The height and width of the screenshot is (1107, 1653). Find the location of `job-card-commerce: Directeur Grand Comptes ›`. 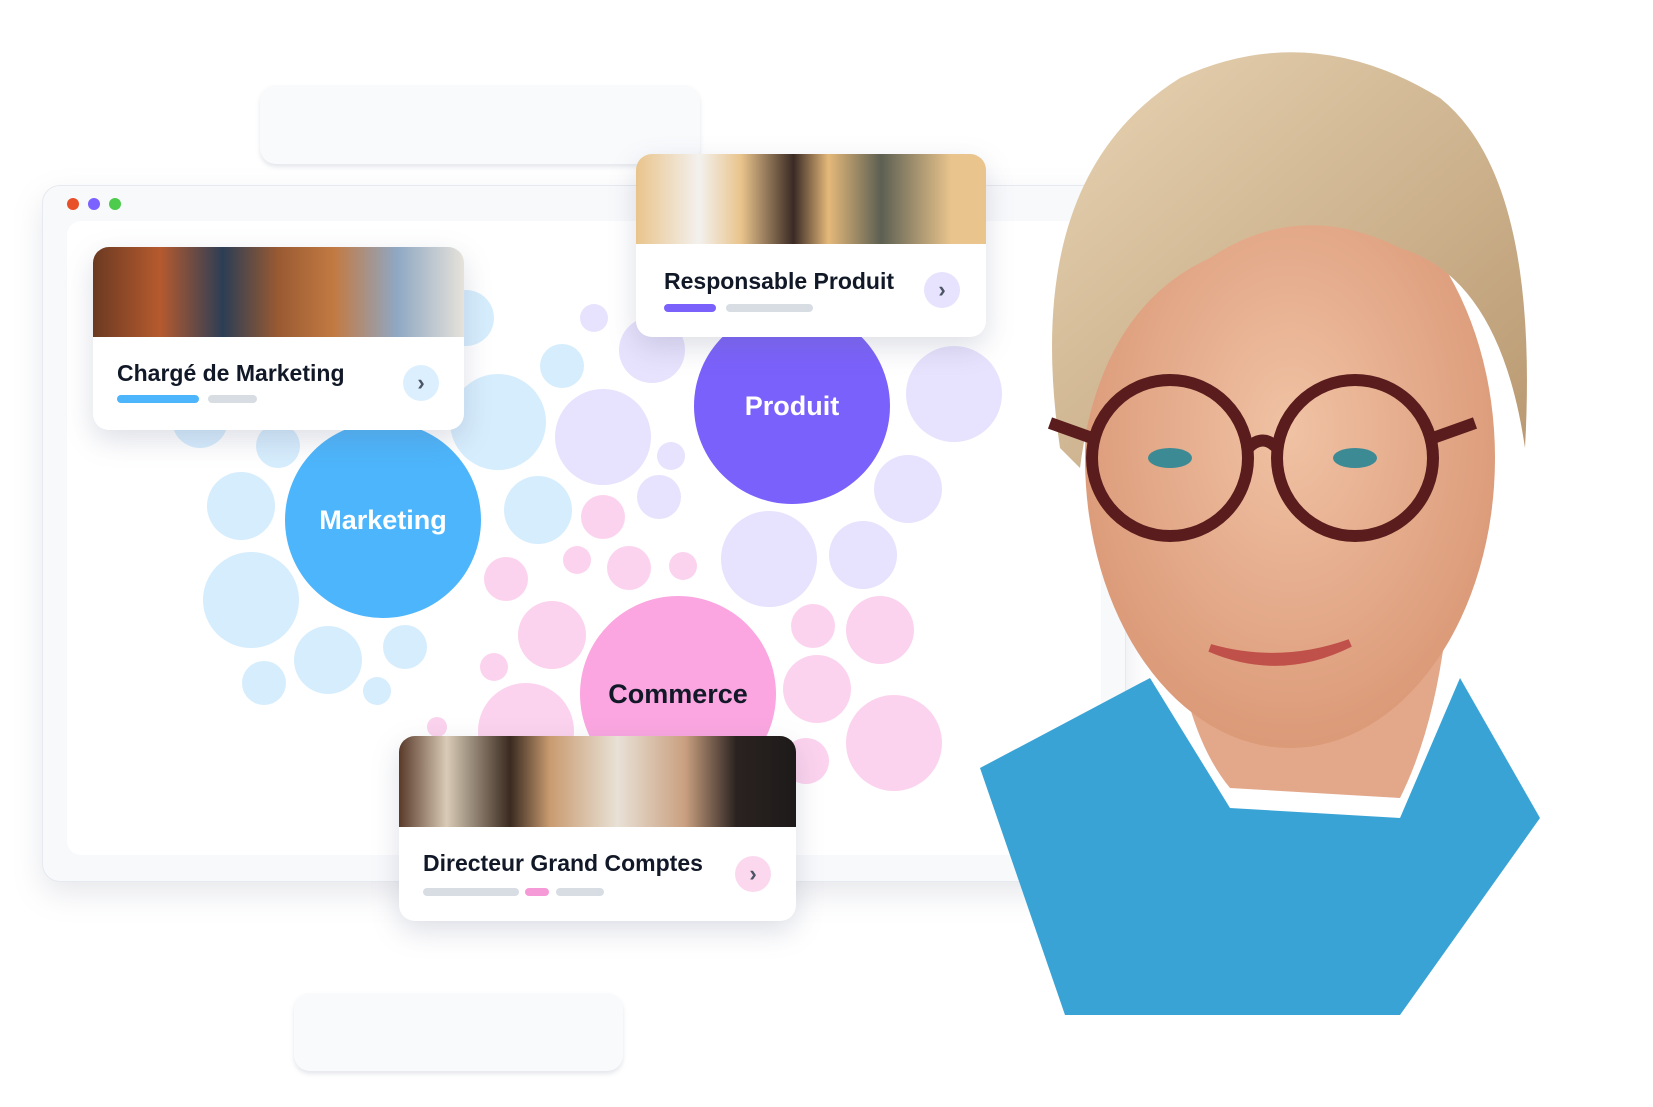

job-card-commerce: Directeur Grand Comptes › is located at coordinates (597, 828).